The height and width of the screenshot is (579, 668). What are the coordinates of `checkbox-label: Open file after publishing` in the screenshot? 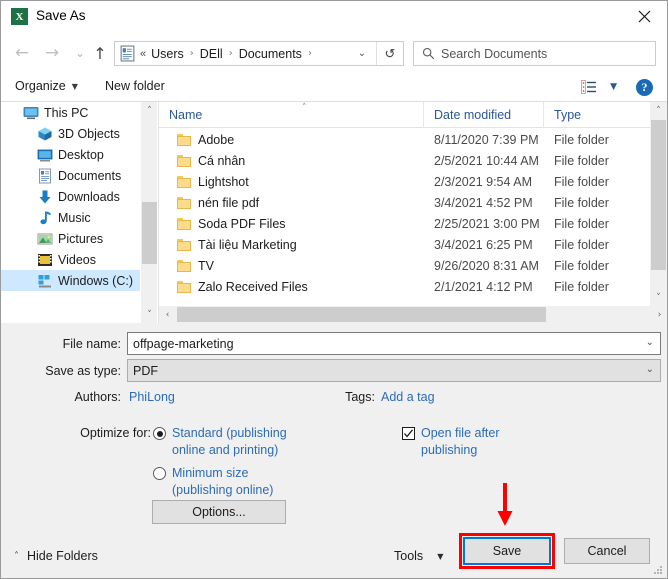 It's located at (460, 441).